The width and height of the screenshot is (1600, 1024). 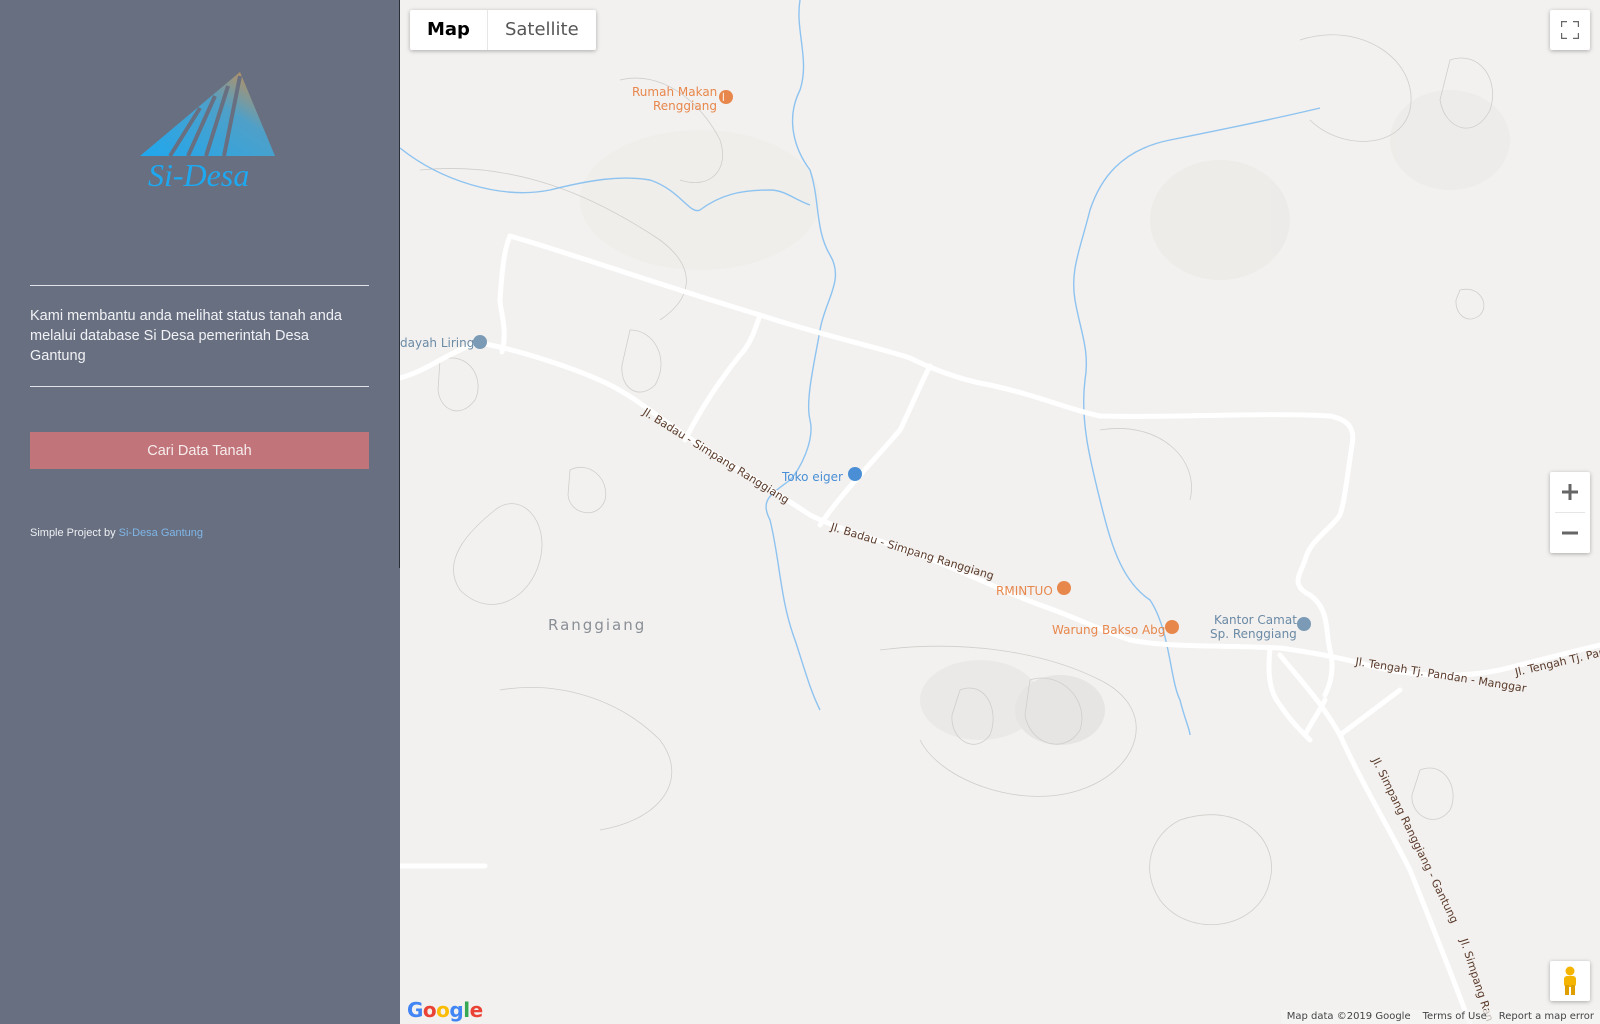 What do you see at coordinates (480, 342) in the screenshot?
I see `mosque-icon` at bounding box center [480, 342].